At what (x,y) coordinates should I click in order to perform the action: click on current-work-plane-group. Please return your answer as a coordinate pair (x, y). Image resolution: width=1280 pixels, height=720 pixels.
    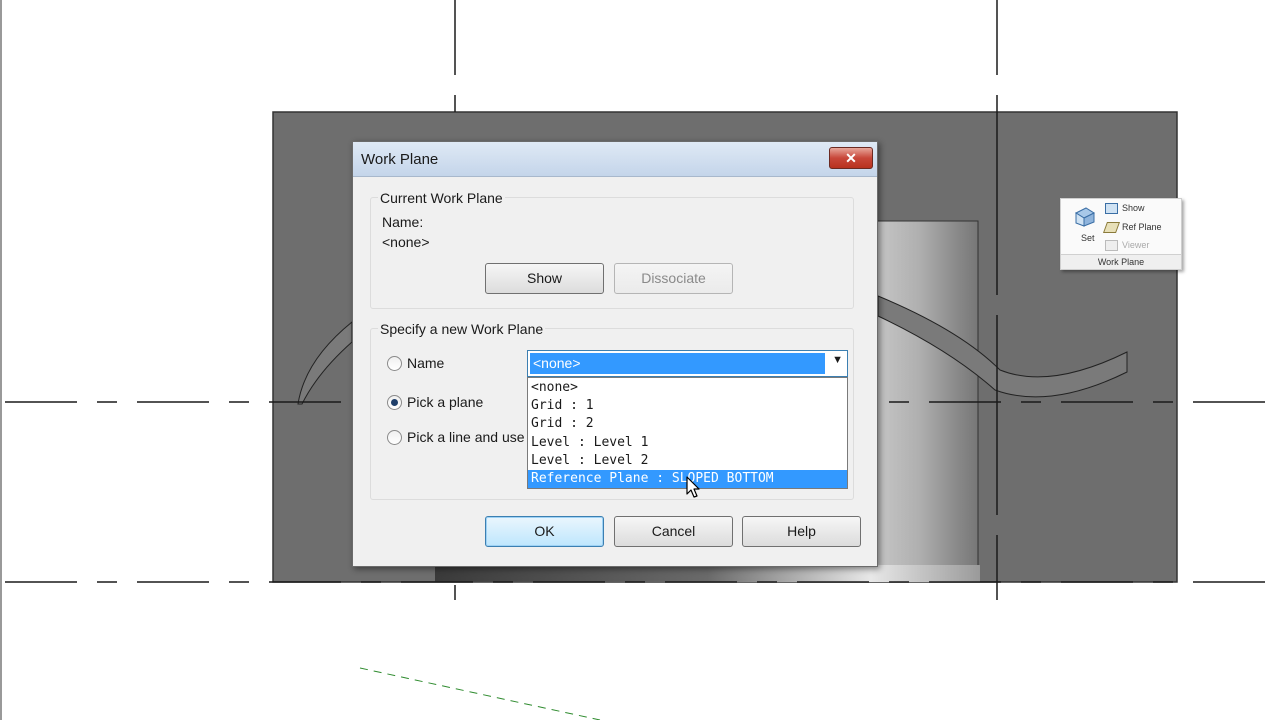
    Looking at the image, I should click on (612, 253).